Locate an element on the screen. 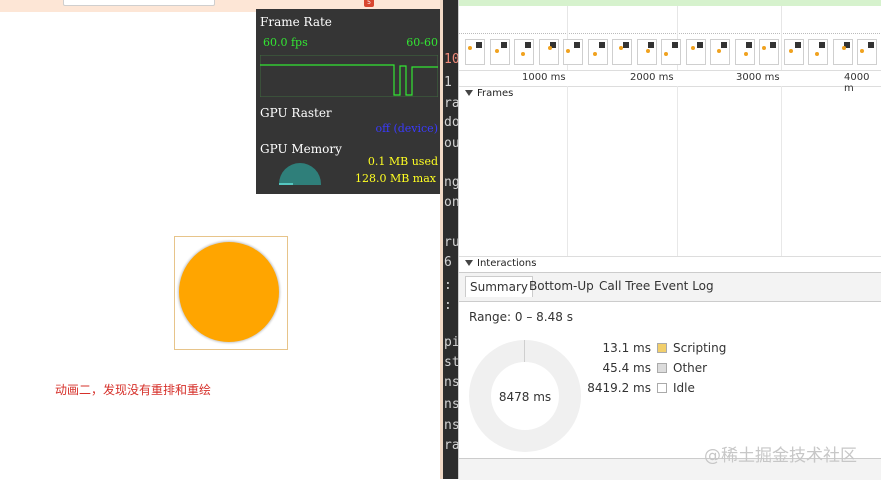  gpu-memory-used: 0.1 MB used is located at coordinates (402, 161).